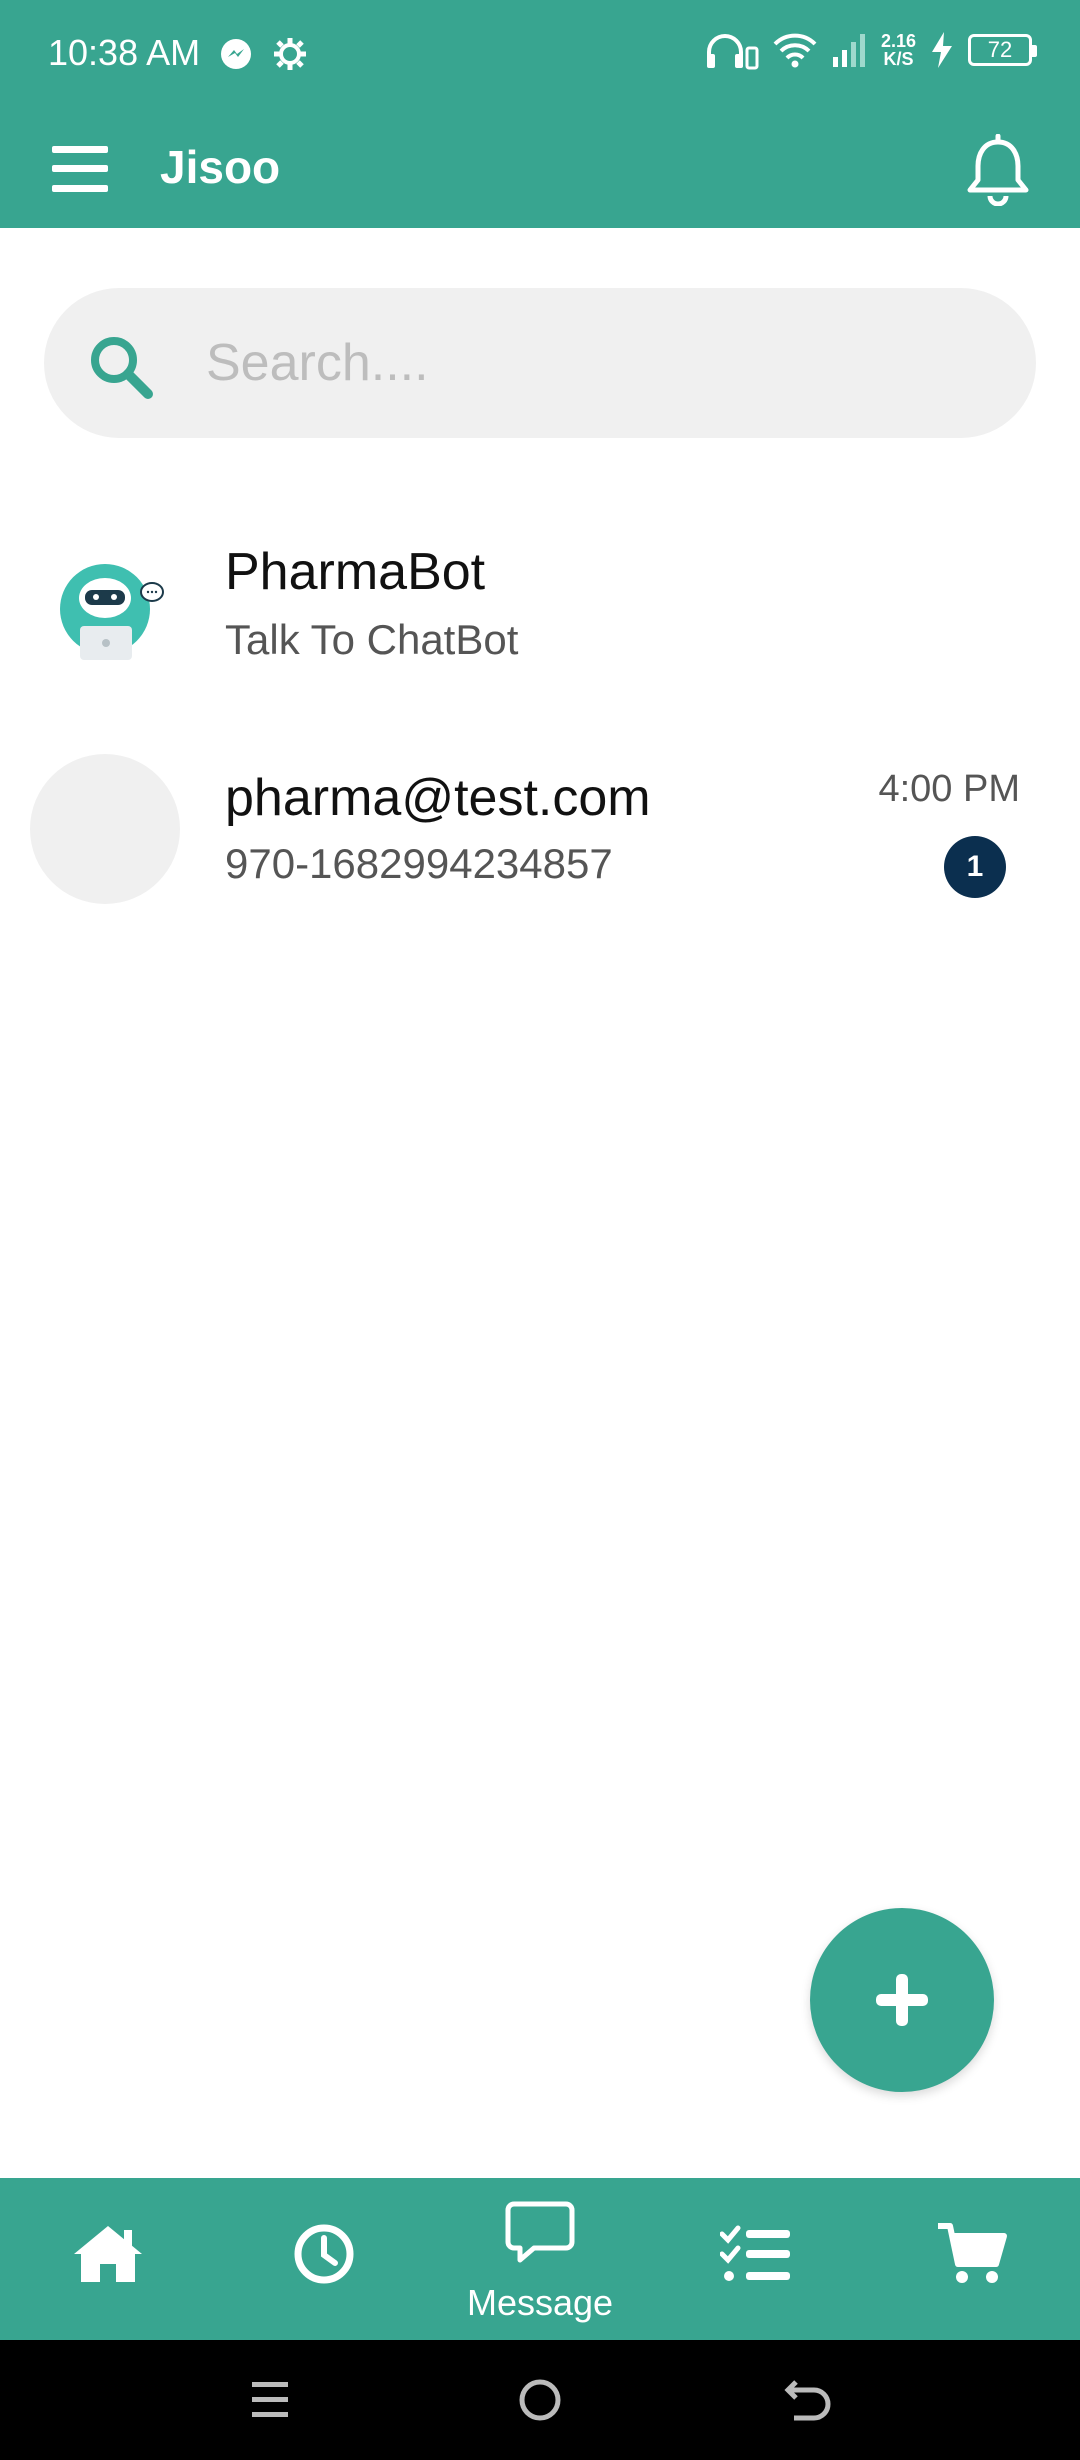 The image size is (1080, 2460). Describe the element at coordinates (540, 169) in the screenshot. I see `app-bar: Jisoo` at that location.